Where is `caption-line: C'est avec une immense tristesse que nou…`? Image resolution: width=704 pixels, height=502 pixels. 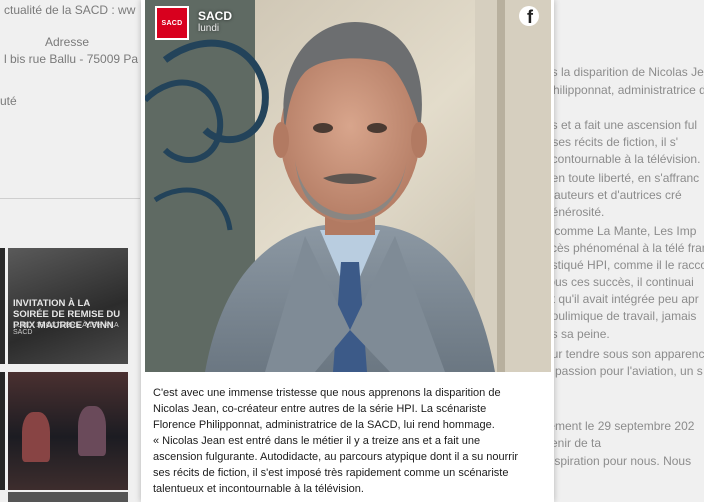 caption-line: C'est avec une immense tristesse que nou… is located at coordinates (327, 393).